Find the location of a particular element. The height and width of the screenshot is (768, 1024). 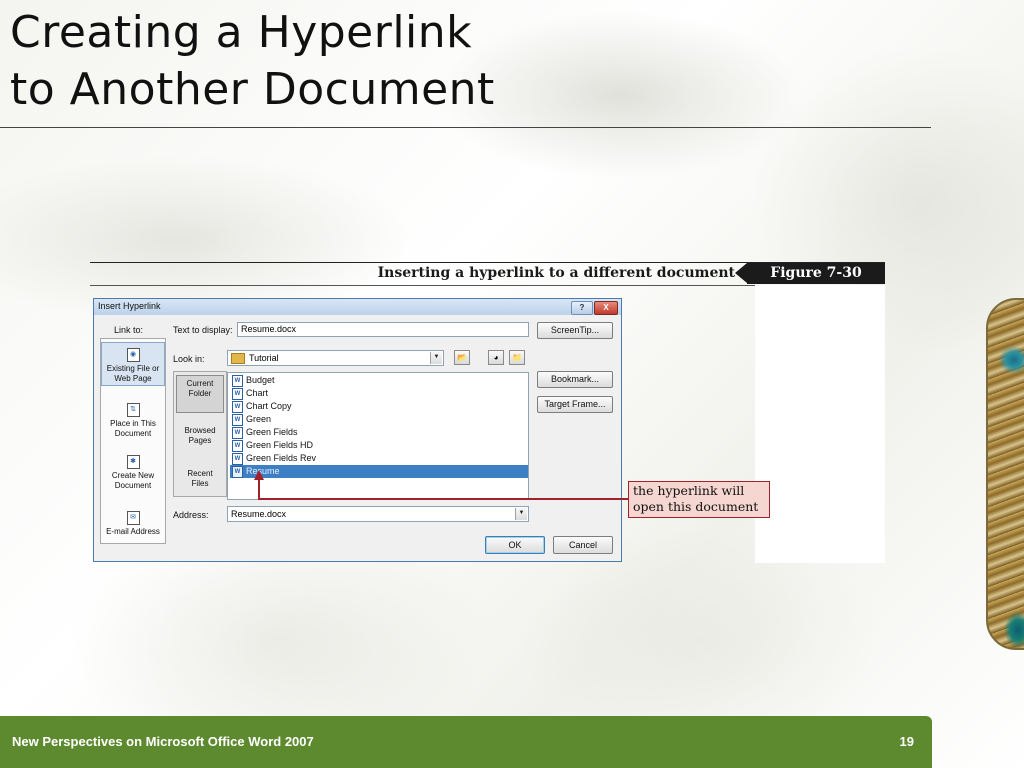

file-name: Green is located at coordinates (259, 419).